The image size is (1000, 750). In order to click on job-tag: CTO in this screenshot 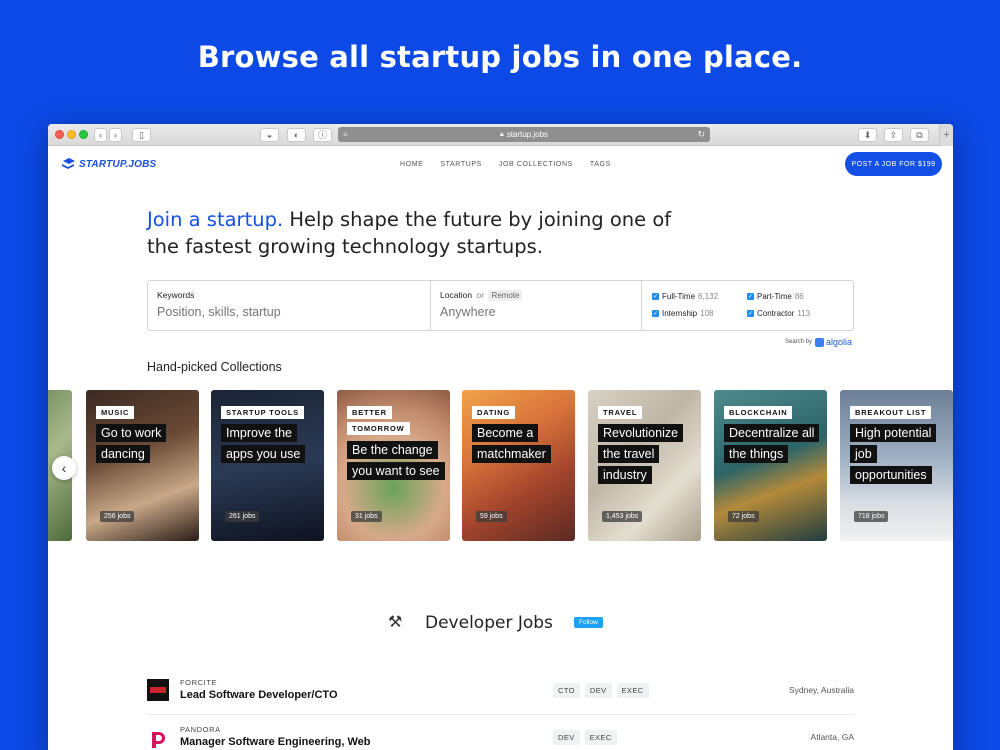, I will do `click(566, 690)`.